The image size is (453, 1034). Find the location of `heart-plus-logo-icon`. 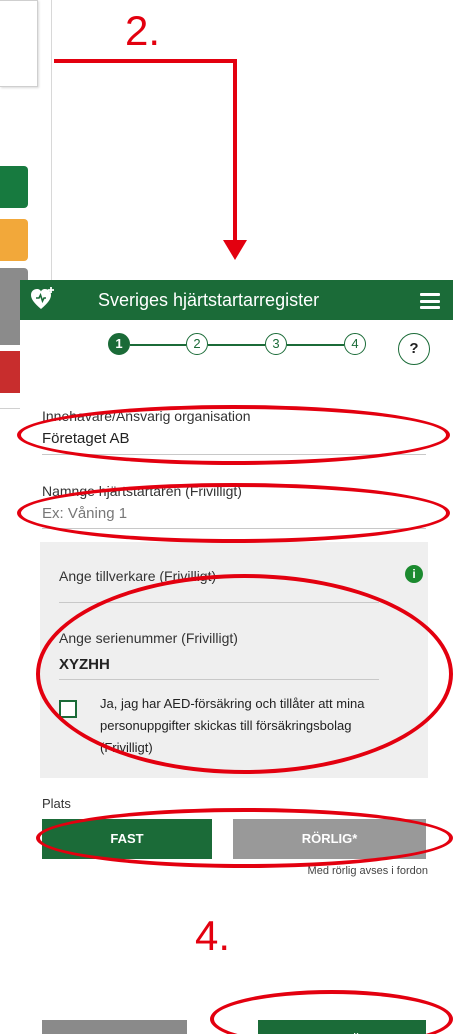

heart-plus-logo-icon is located at coordinates (42, 298).